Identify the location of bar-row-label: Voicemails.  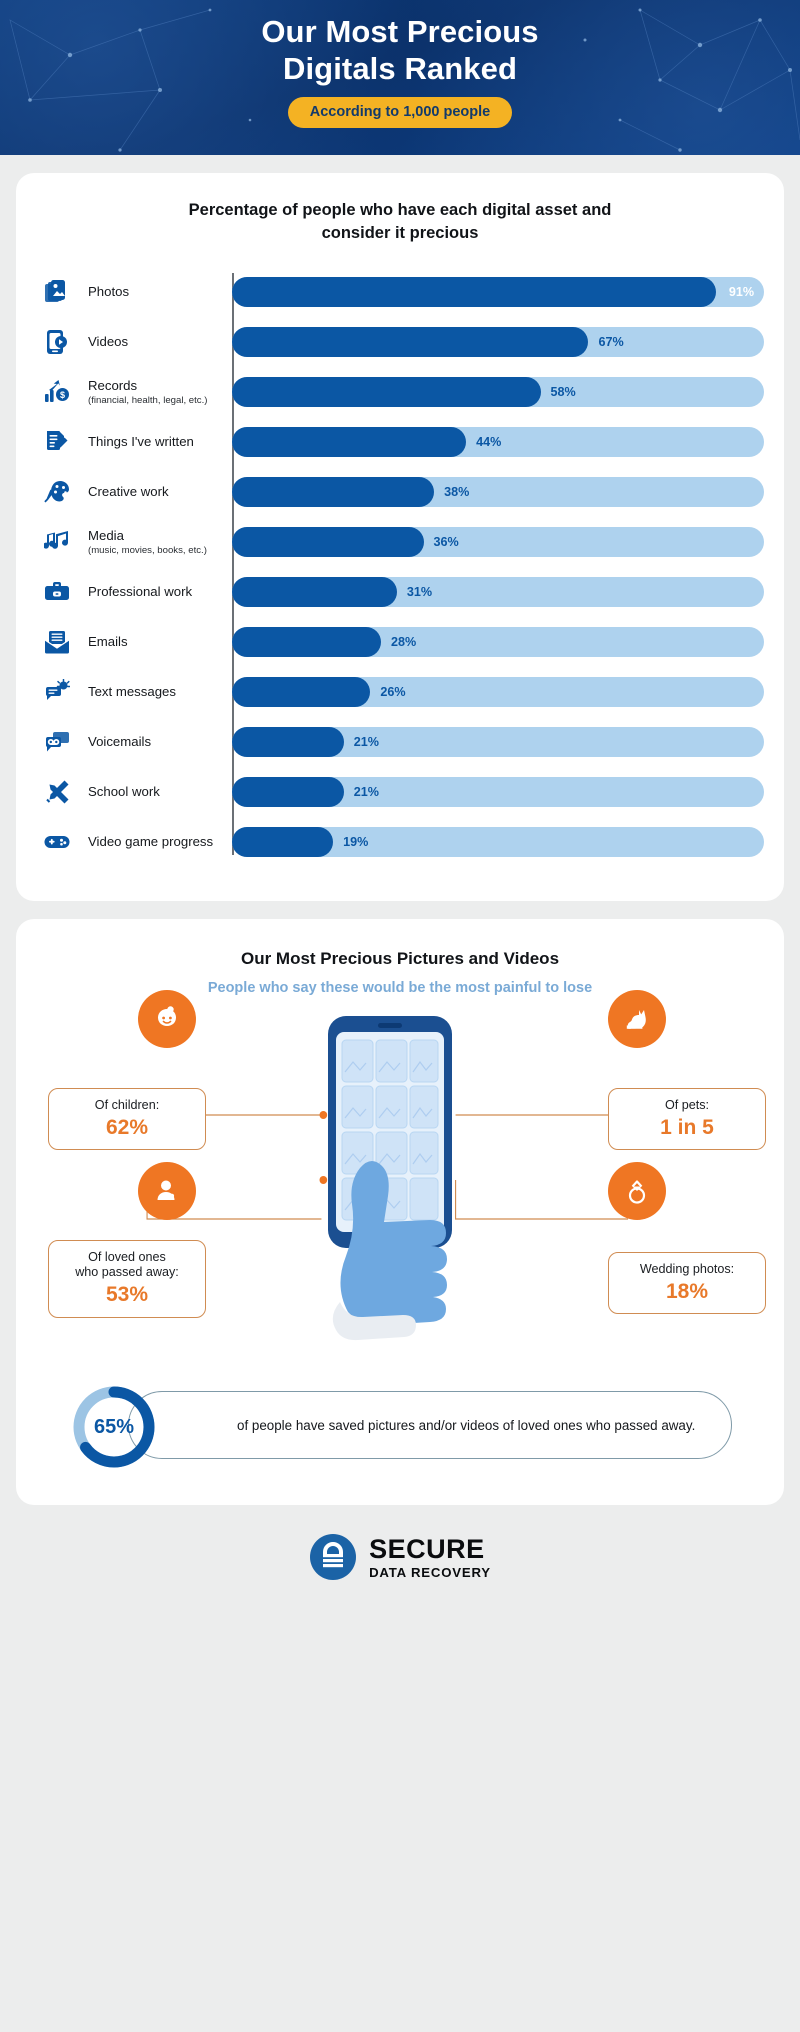
(155, 742).